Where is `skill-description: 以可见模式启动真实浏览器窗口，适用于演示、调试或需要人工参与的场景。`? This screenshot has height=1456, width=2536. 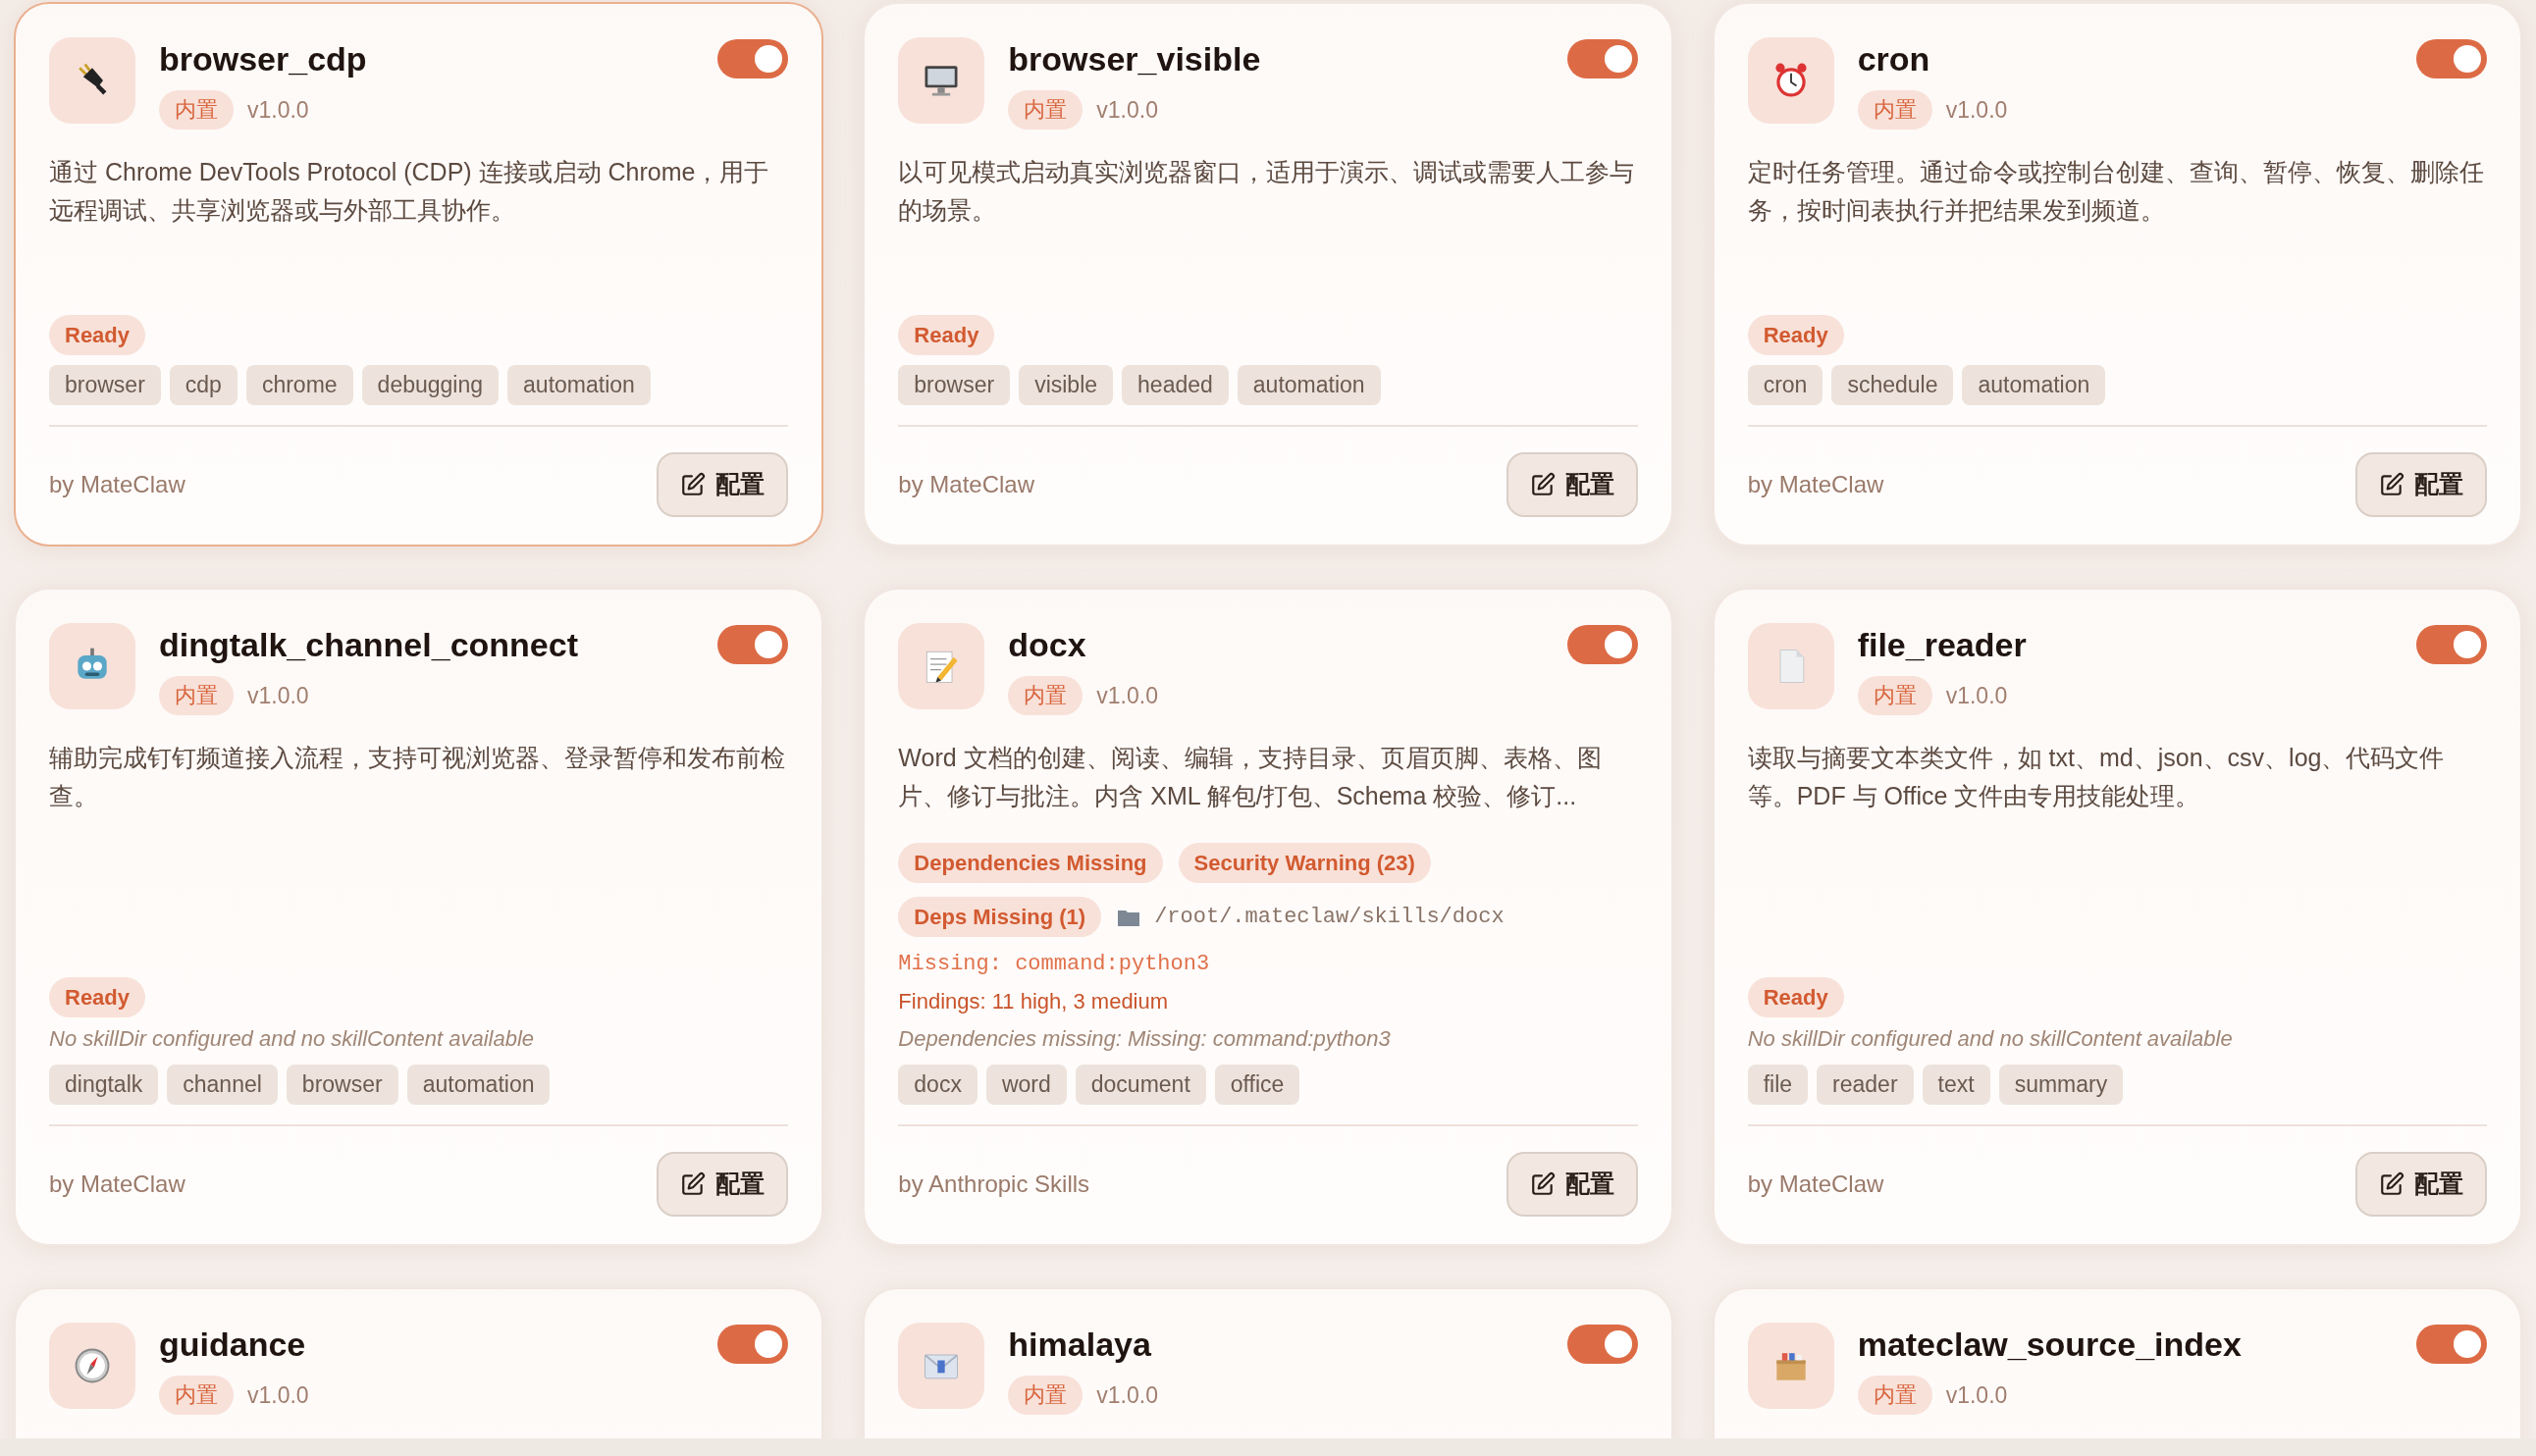
skill-description: 以可见模式启动真实浏览器窗口，适用于演示、调试或需要人工参与的场景。 is located at coordinates (1267, 191).